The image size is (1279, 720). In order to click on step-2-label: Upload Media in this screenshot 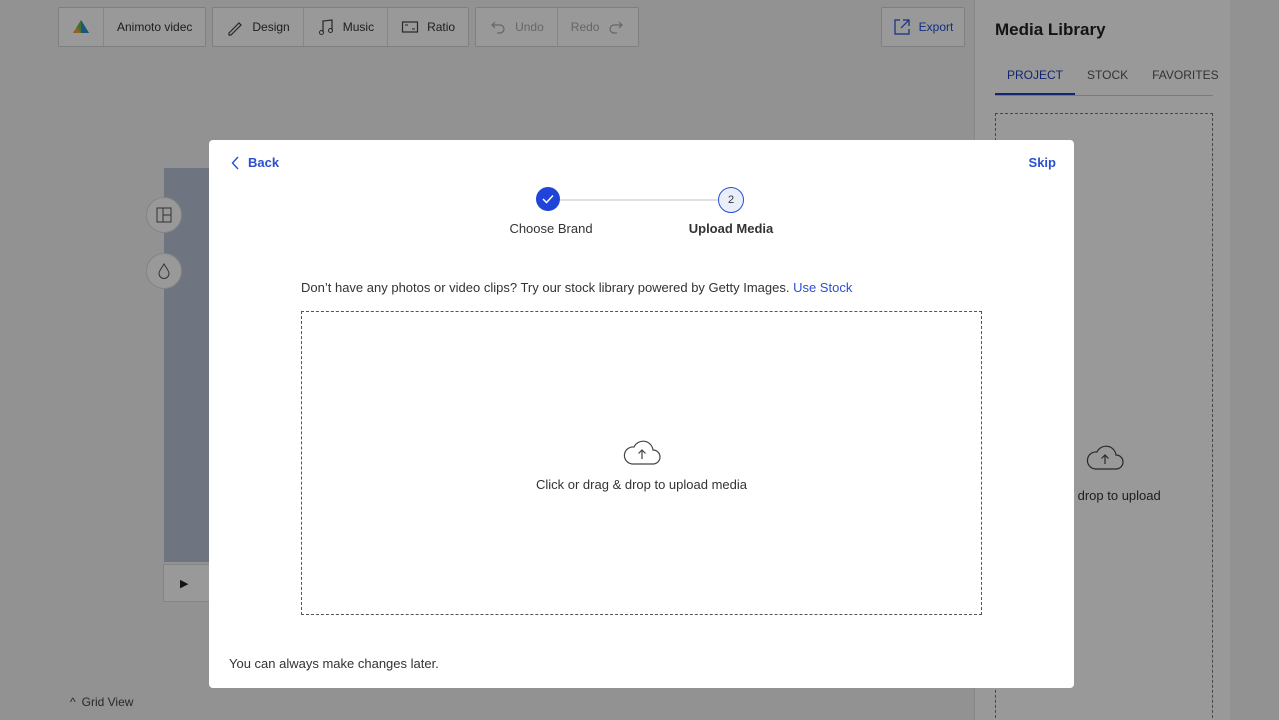, I will do `click(731, 228)`.